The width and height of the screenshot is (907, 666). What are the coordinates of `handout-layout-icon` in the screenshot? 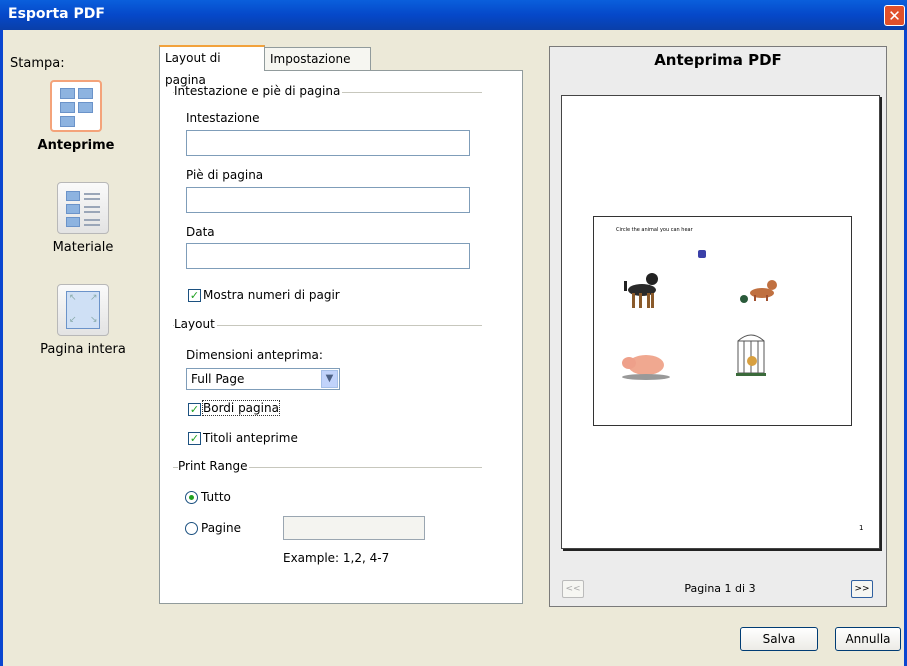 It's located at (83, 208).